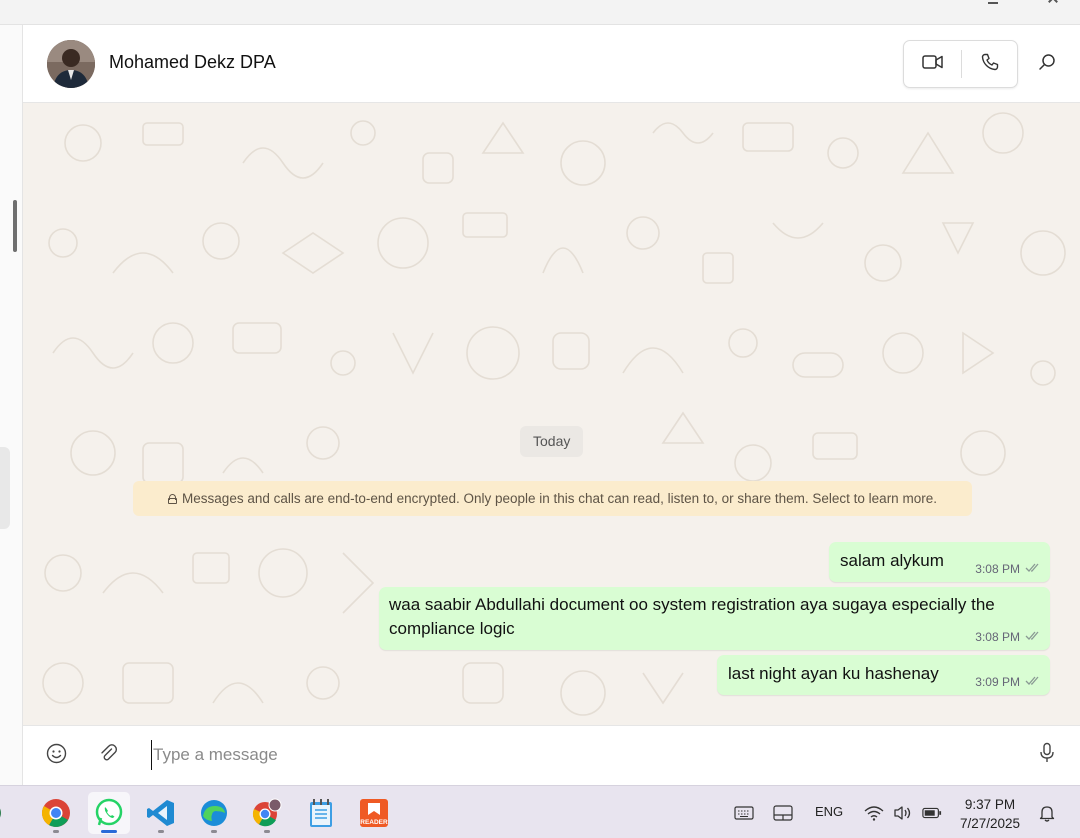 Image resolution: width=1080 pixels, height=838 pixels. I want to click on message-text: salam alykum, so click(892, 560).